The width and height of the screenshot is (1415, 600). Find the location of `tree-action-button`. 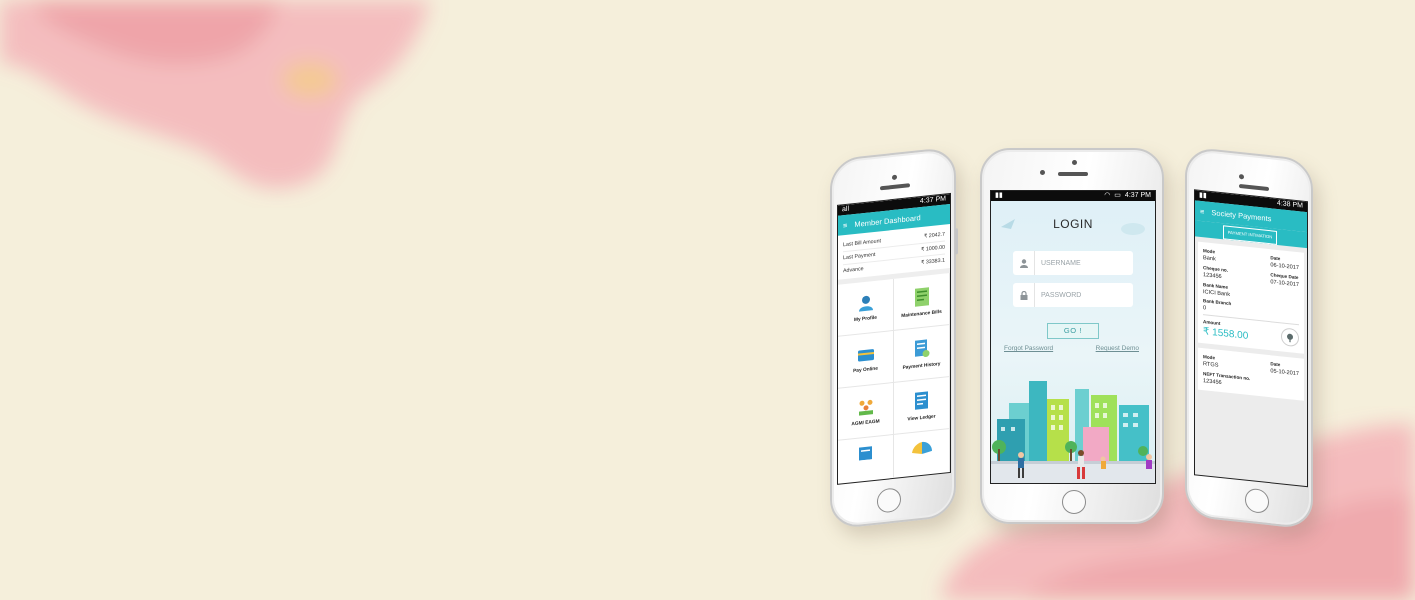

tree-action-button is located at coordinates (1290, 337).